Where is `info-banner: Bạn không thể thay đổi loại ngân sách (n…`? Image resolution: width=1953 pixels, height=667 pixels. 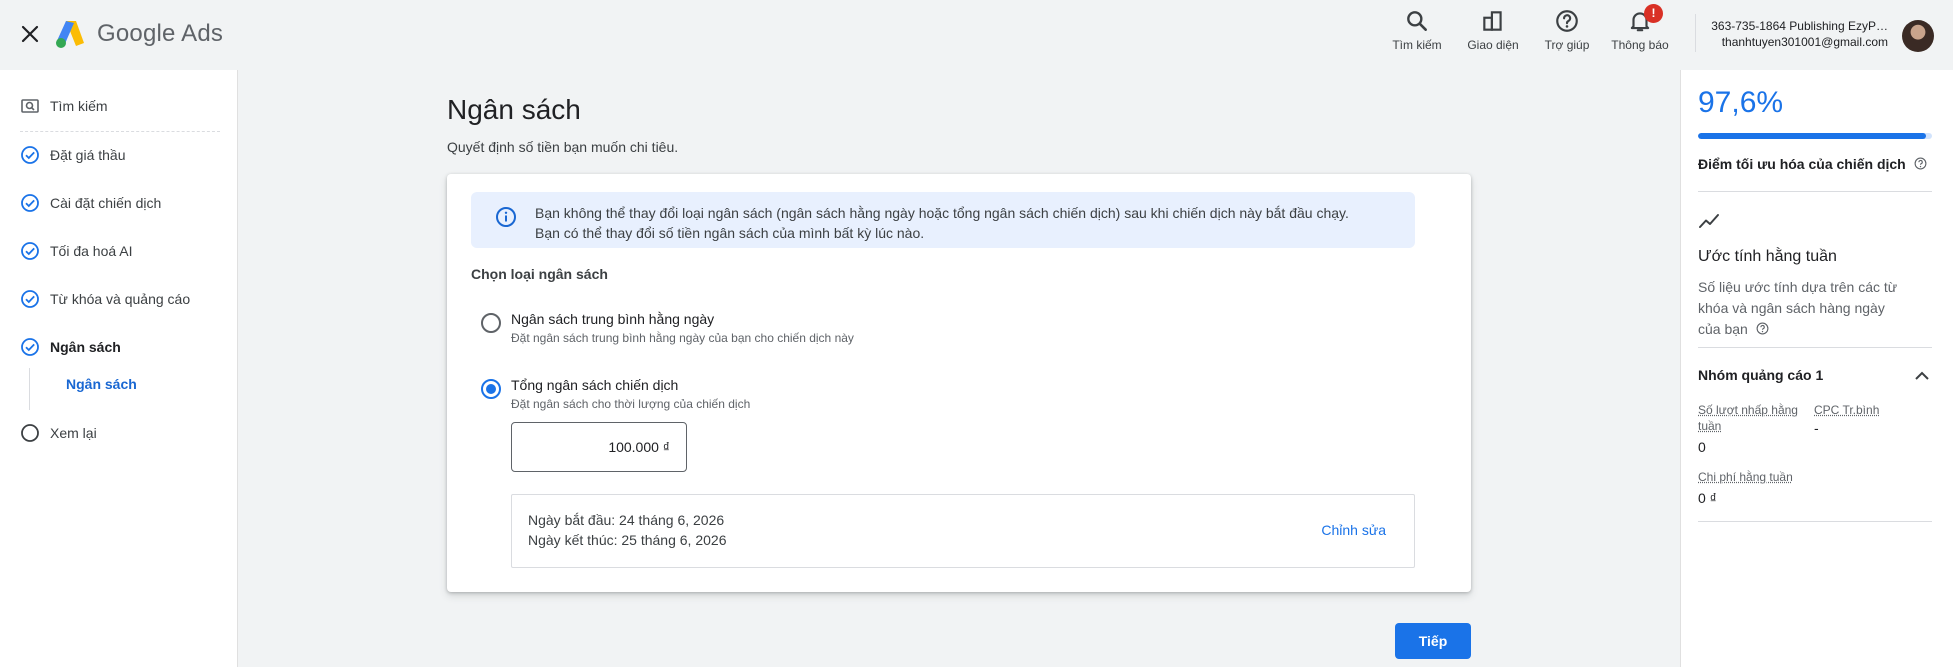
info-banner: Bạn không thể thay đổi loại ngân sách (n… is located at coordinates (943, 220).